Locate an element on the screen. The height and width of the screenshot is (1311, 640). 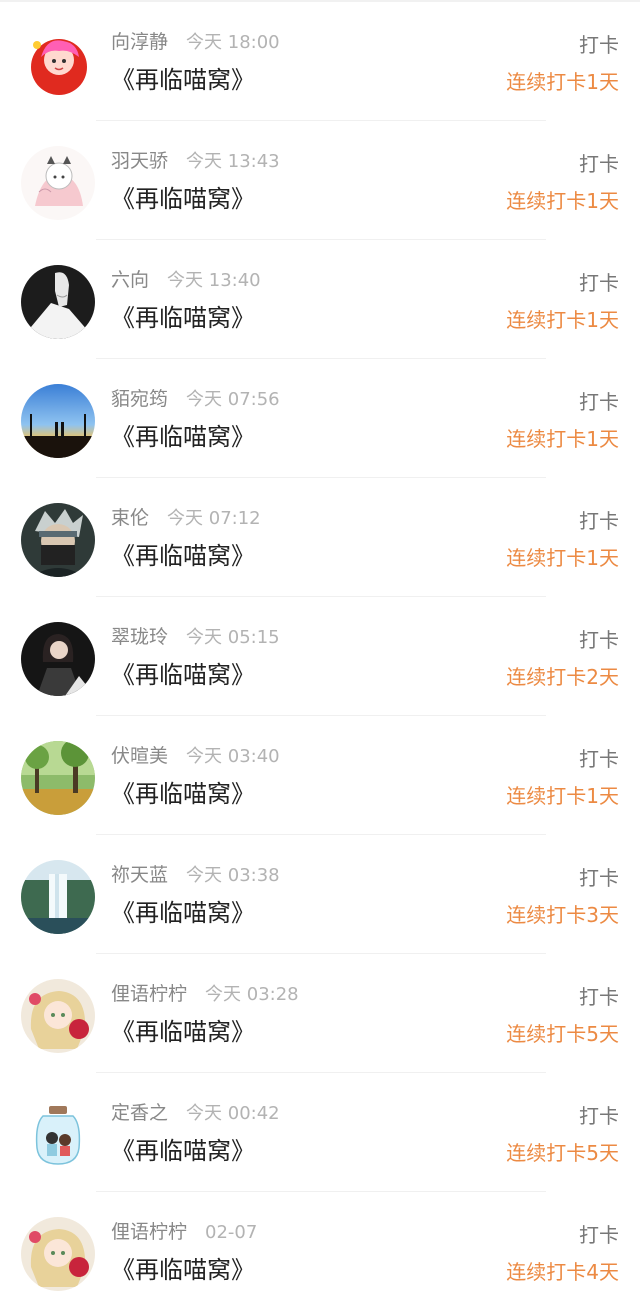
checkin-time: 02-07 is located at coordinates (231, 1232).